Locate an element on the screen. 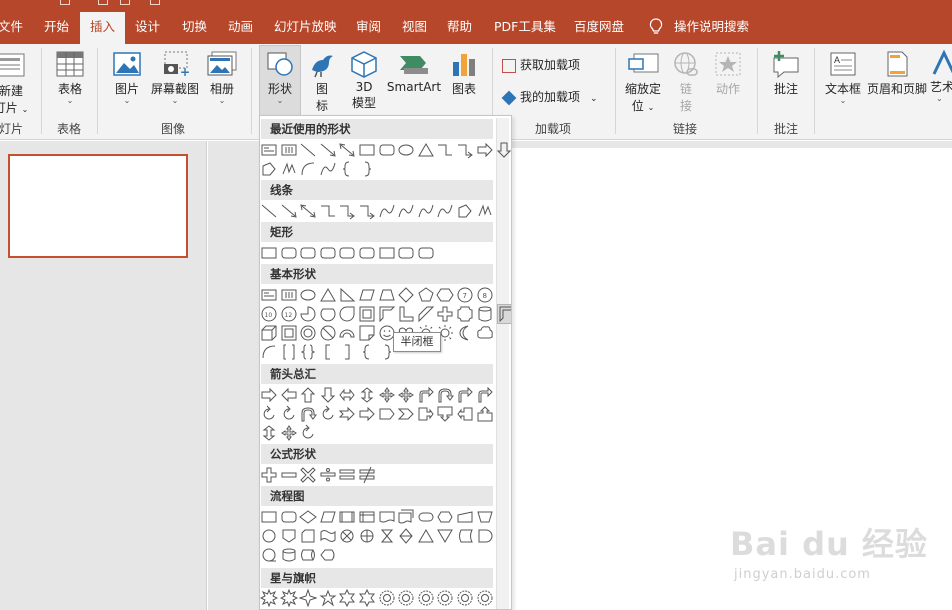 The width and height of the screenshot is (952, 610). shape-can-icon is located at coordinates (485, 314).